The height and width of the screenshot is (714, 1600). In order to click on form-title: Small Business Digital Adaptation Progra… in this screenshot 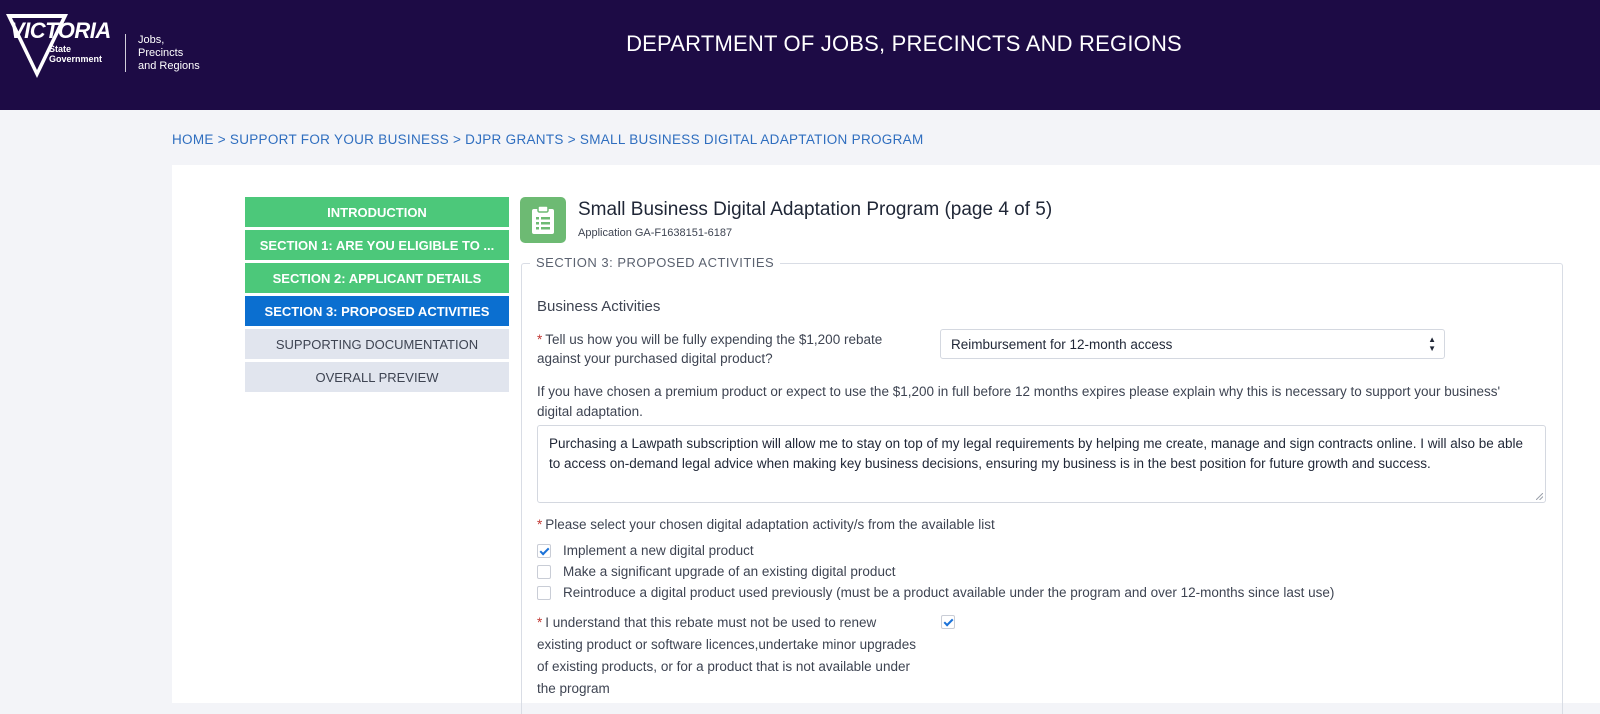, I will do `click(815, 209)`.